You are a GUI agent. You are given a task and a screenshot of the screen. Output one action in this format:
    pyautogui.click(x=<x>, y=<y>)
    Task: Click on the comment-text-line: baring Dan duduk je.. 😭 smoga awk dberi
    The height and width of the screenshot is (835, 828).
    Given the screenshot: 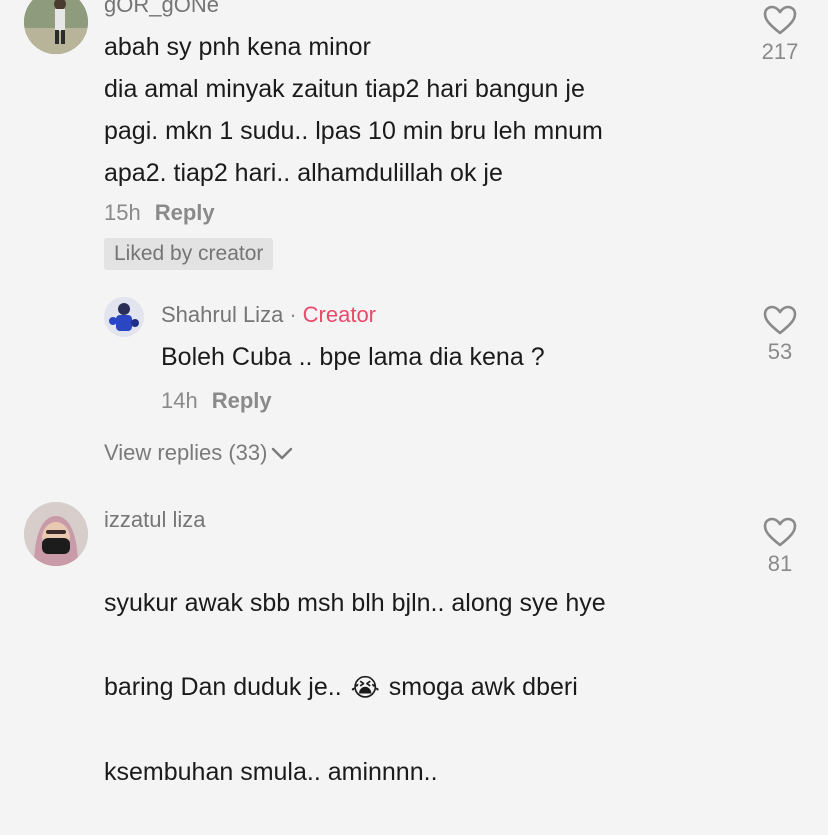 What is the action you would take?
    pyautogui.click(x=424, y=687)
    